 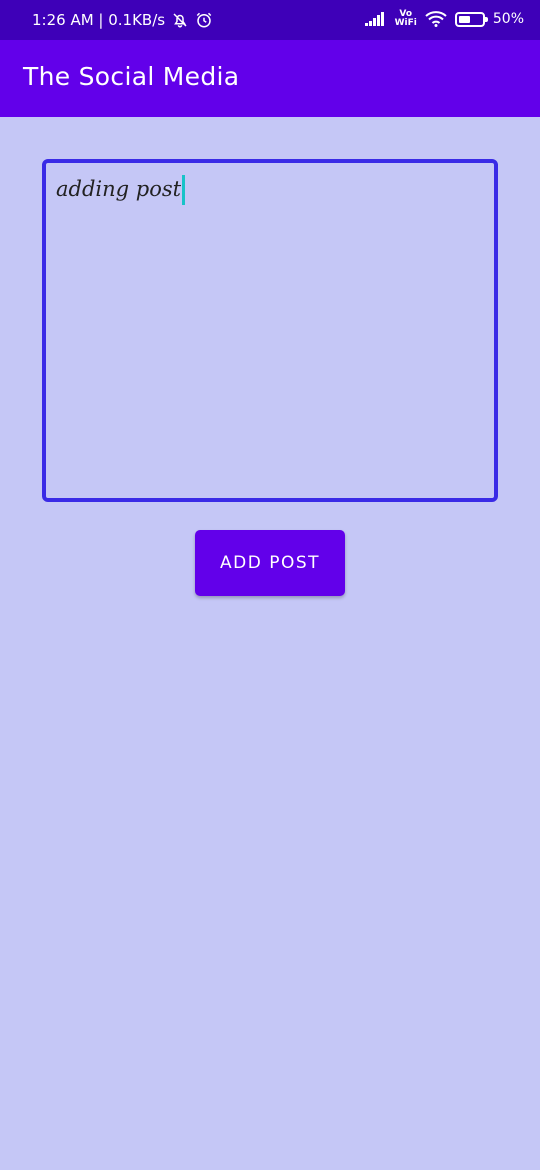 What do you see at coordinates (204, 20) in the screenshot?
I see `alarm-icon` at bounding box center [204, 20].